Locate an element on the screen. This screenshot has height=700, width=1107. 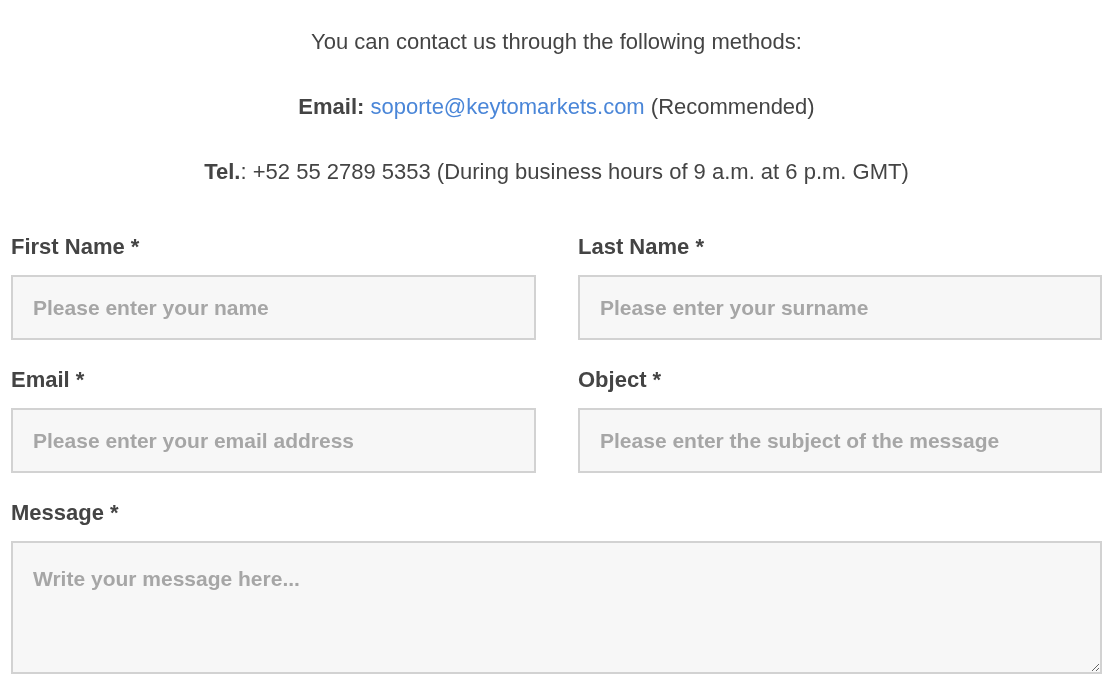
input-field: Please enter your email address is located at coordinates (273, 440).